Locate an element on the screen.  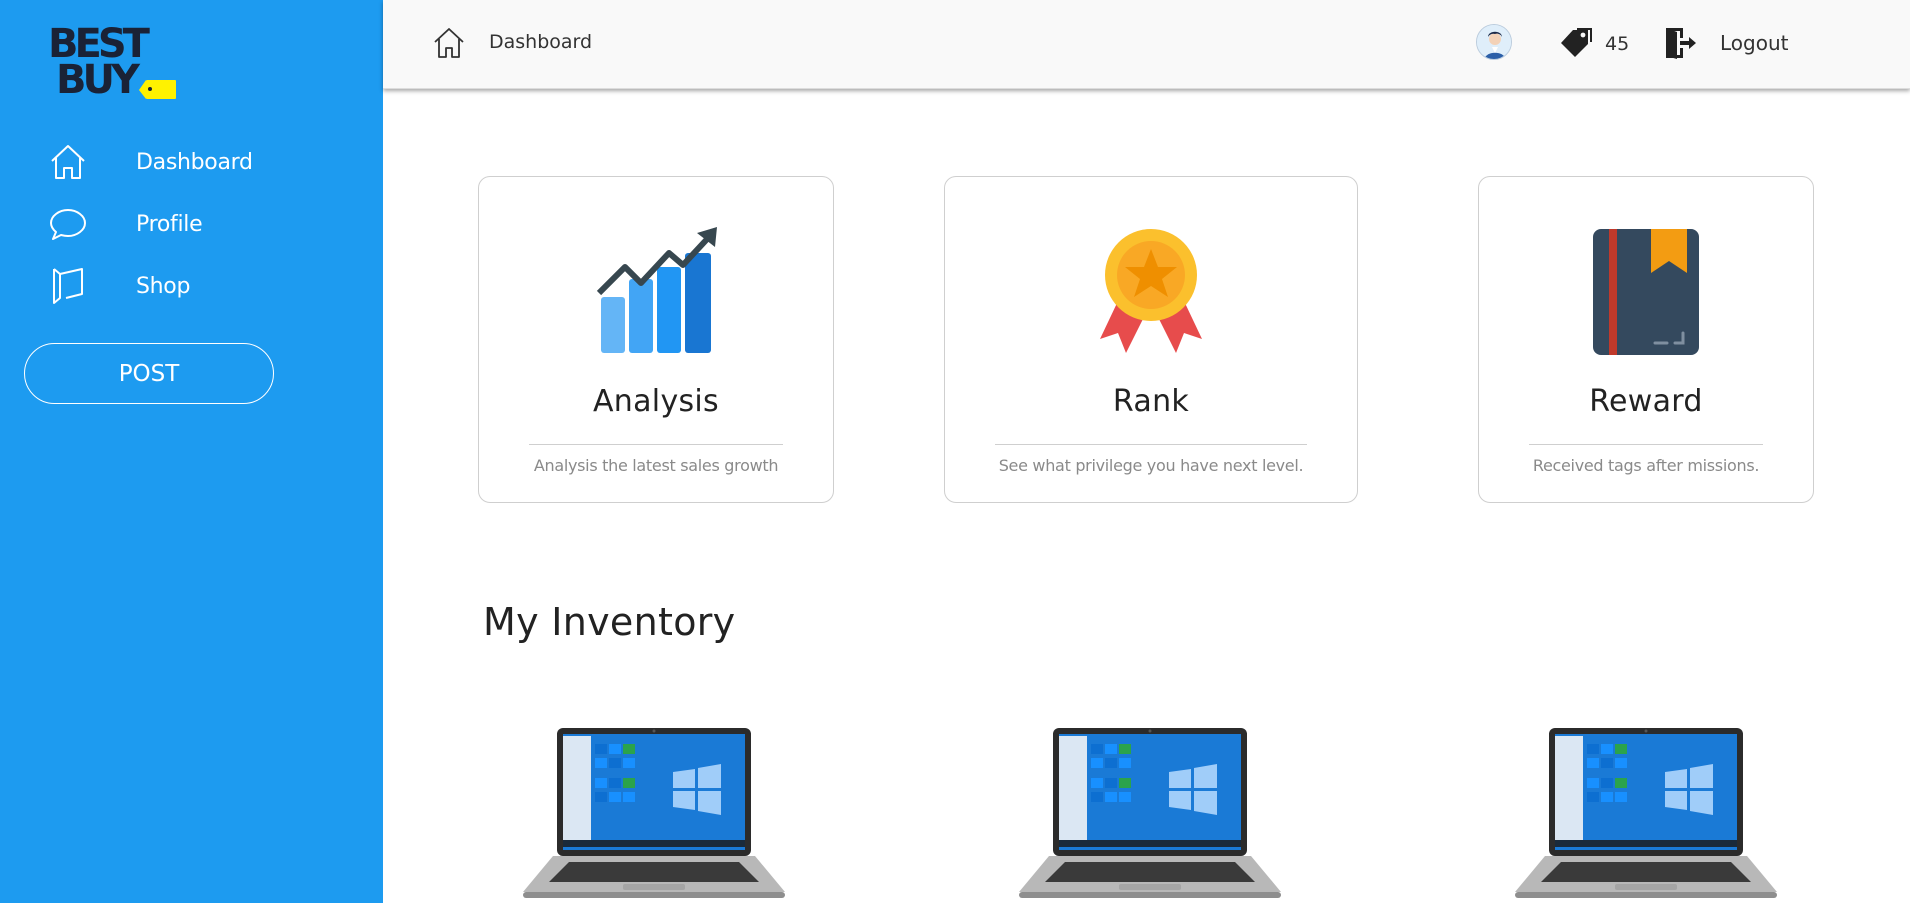
growth-chart-icon is located at coordinates (656, 292).